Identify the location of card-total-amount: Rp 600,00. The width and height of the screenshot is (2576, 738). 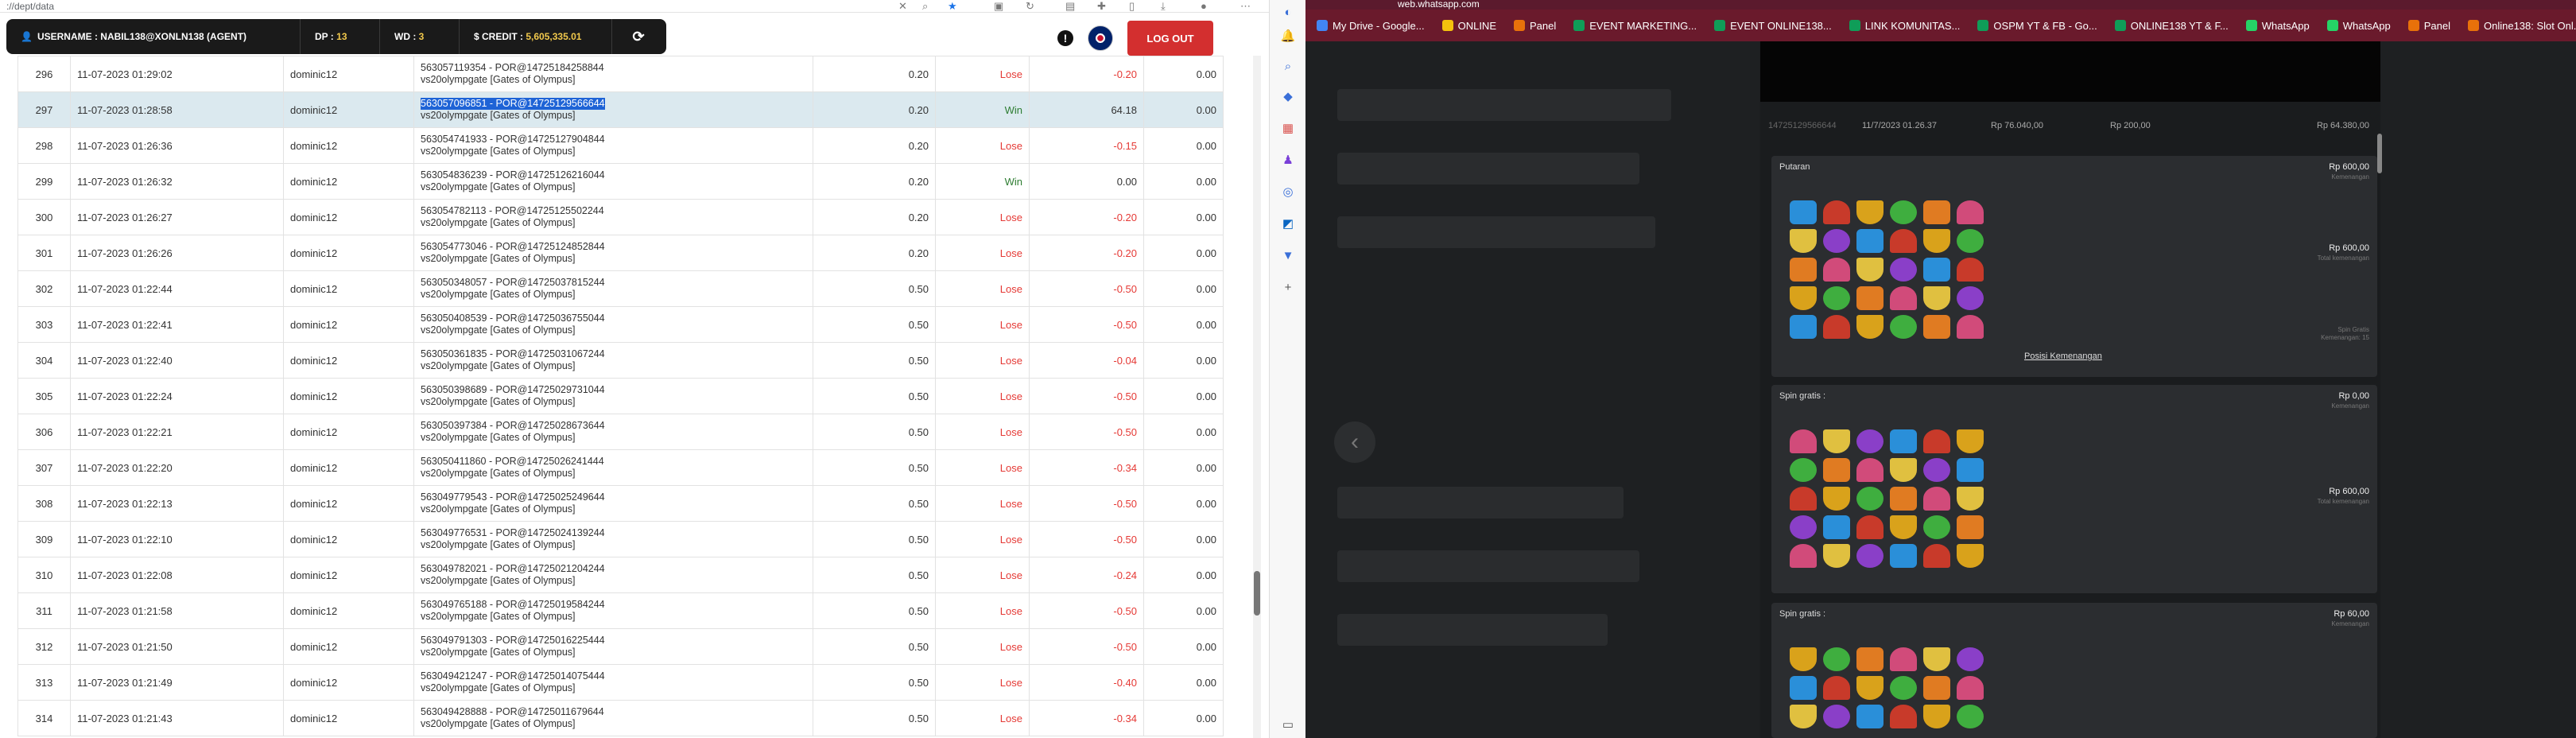
(2349, 248).